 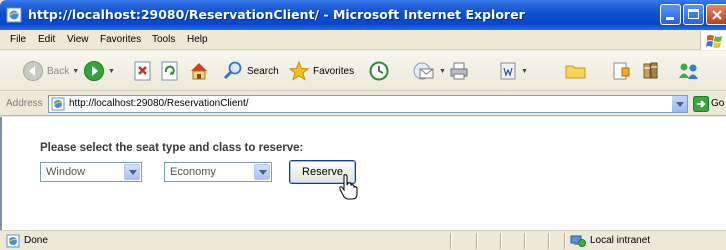 I want to click on refresh-button, so click(x=170, y=71).